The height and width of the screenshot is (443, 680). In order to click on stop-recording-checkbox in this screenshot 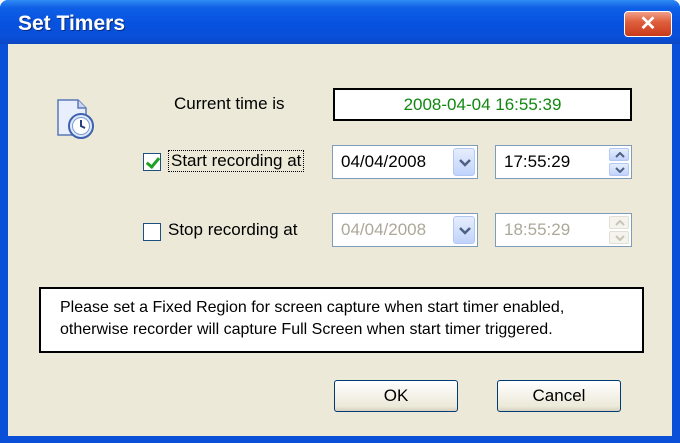, I will do `click(152, 232)`.